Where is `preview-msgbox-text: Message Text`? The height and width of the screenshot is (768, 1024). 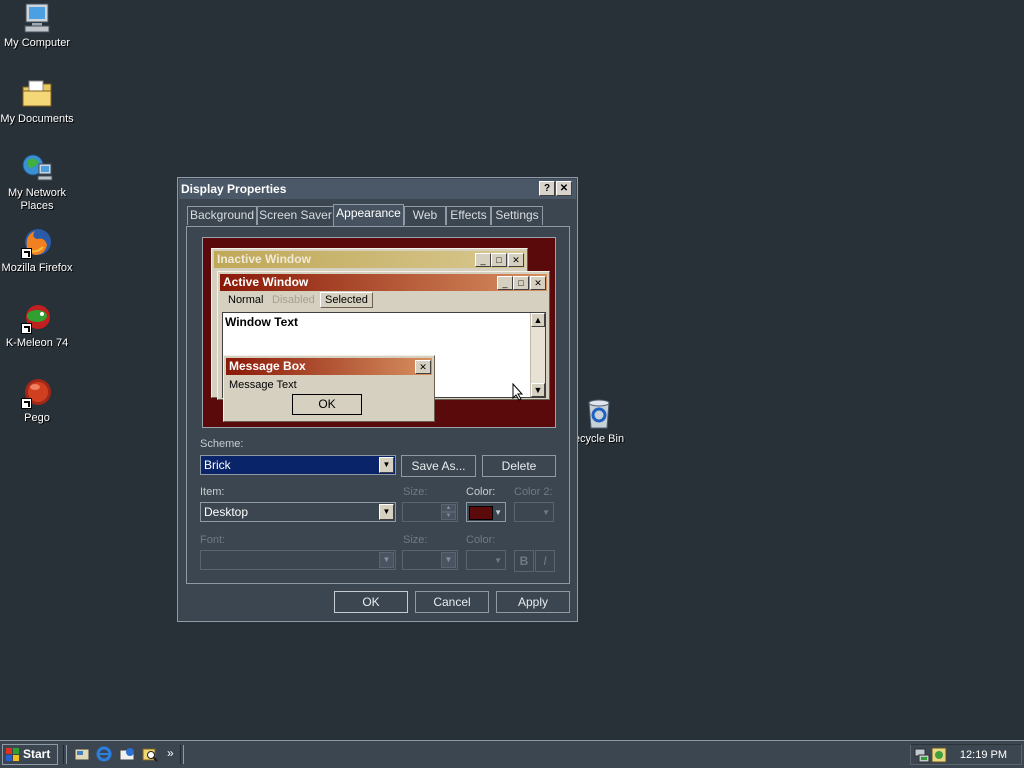 preview-msgbox-text: Message Text is located at coordinates (263, 385).